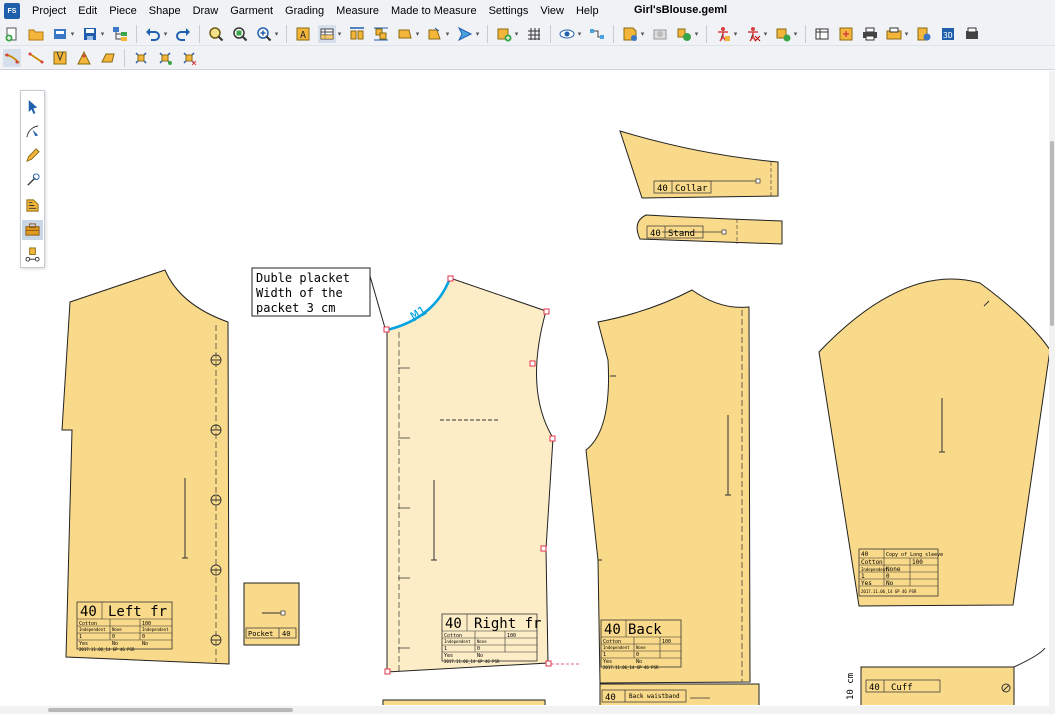  What do you see at coordinates (216, 34) in the screenshot?
I see `zoom-fit-icon` at bounding box center [216, 34].